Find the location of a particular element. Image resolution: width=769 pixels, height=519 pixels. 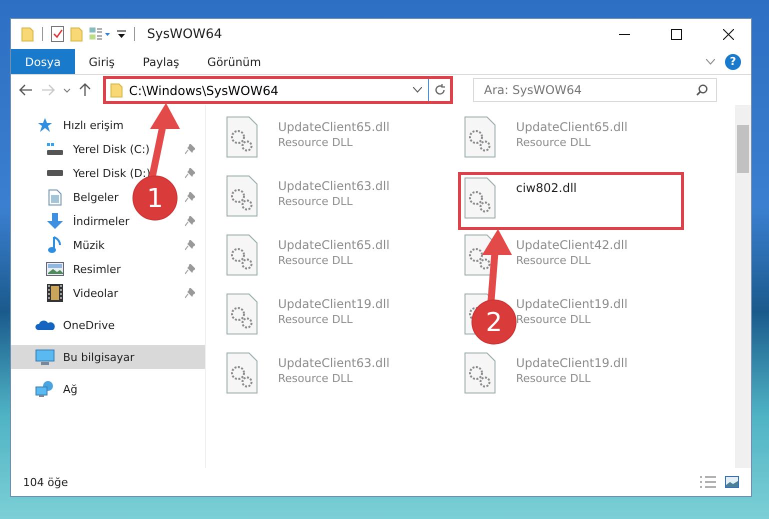

sidebar-item: Müzik is located at coordinates (108, 245).